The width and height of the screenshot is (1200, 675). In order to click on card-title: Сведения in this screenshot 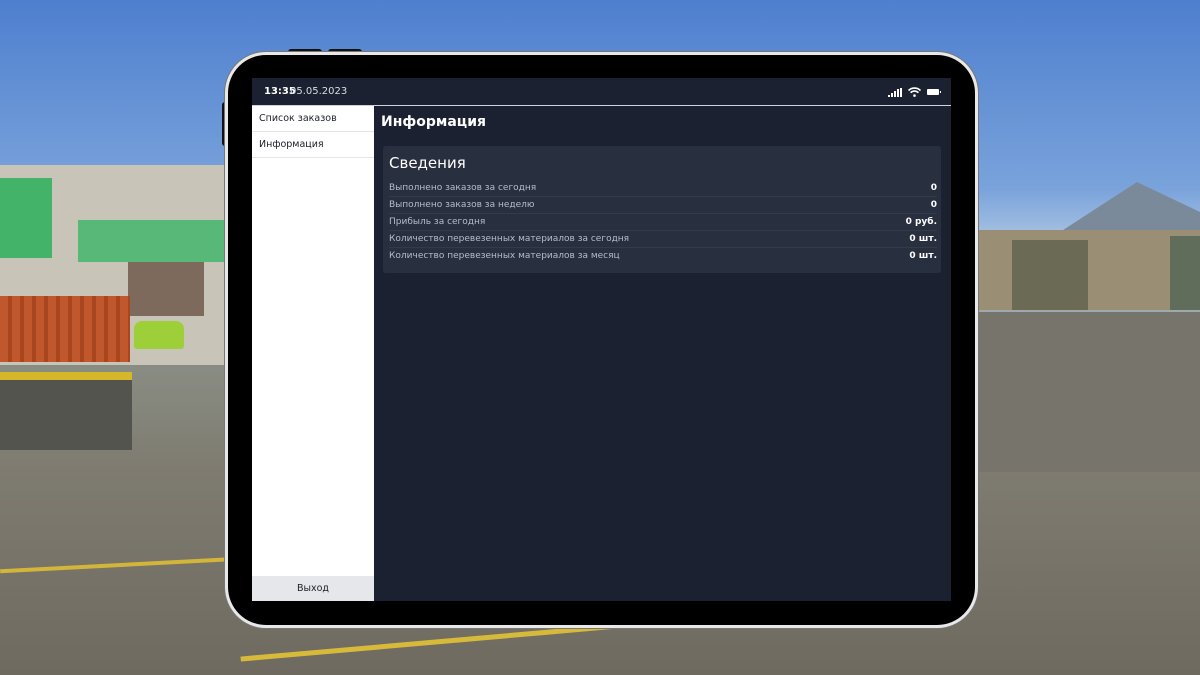, I will do `click(427, 163)`.